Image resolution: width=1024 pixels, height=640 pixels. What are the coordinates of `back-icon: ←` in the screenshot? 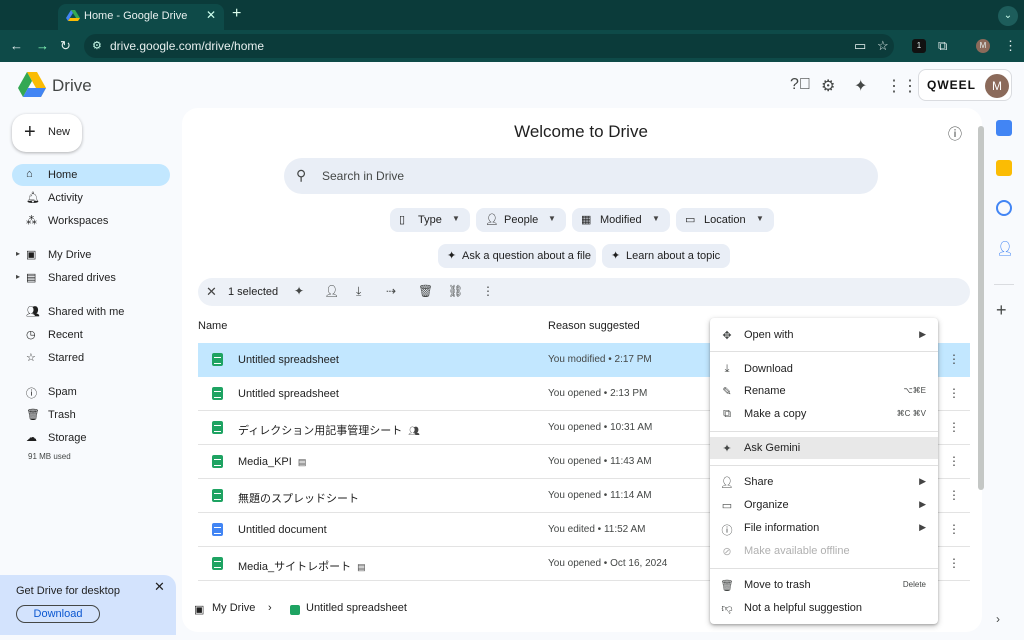 It's located at (16, 45).